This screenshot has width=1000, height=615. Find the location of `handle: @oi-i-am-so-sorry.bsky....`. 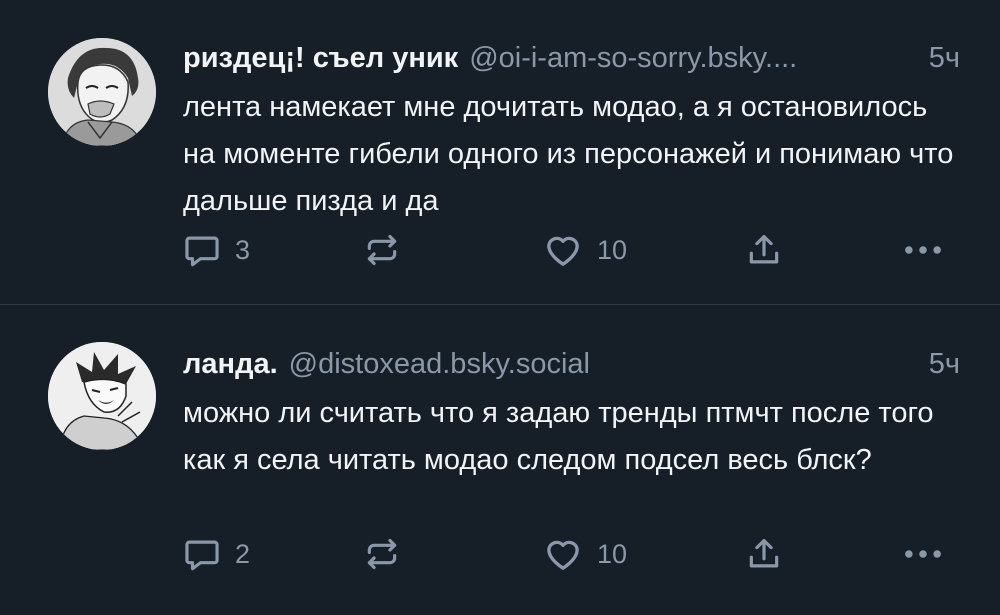

handle: @oi-i-am-so-sorry.bsky.... is located at coordinates (692, 58).